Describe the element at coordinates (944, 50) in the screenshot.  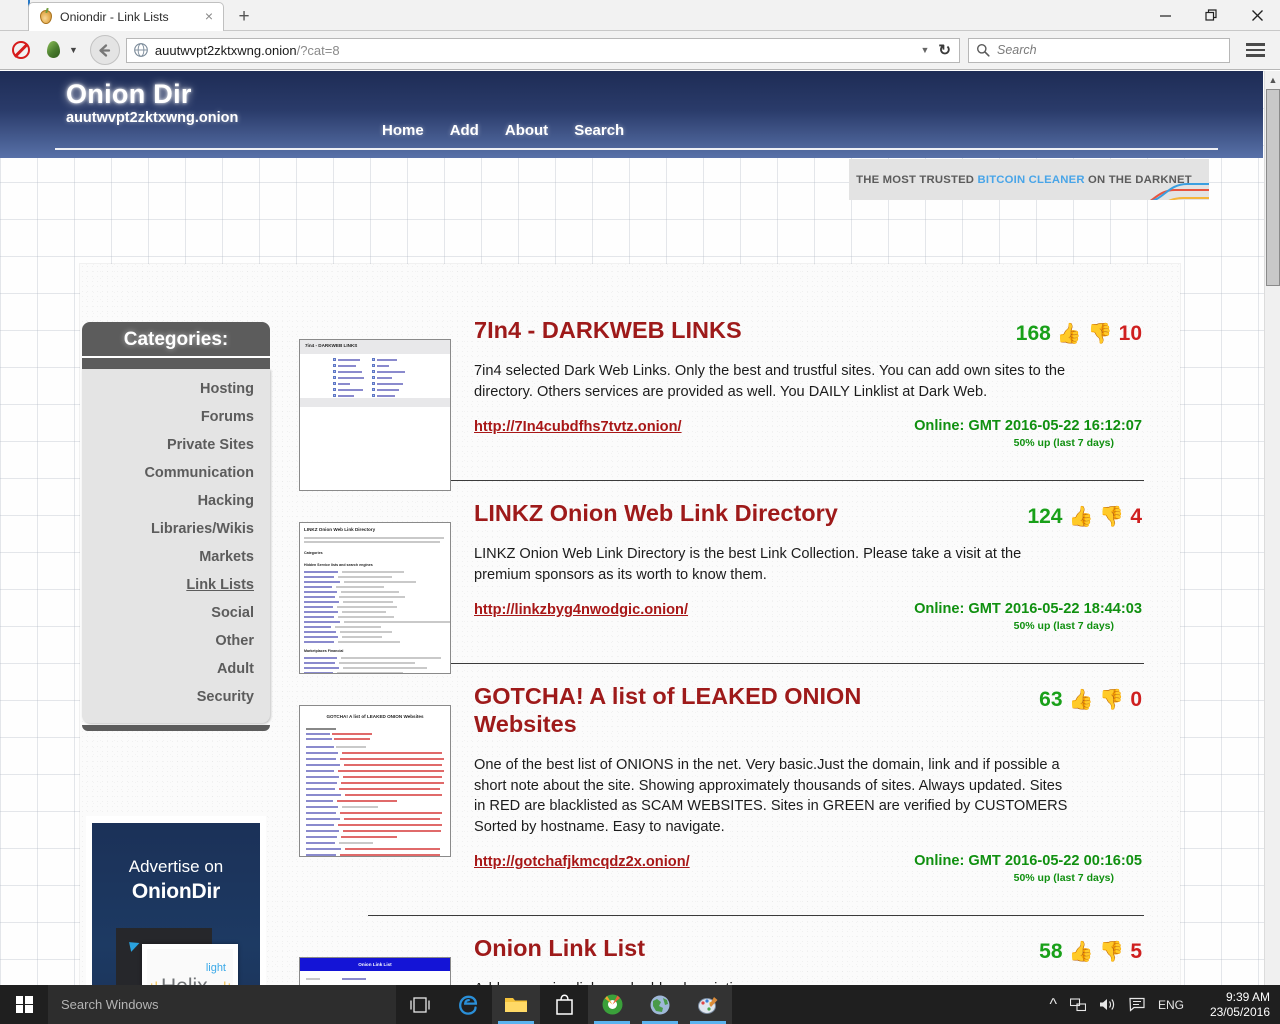
I see `reload-icon: ↻` at that location.